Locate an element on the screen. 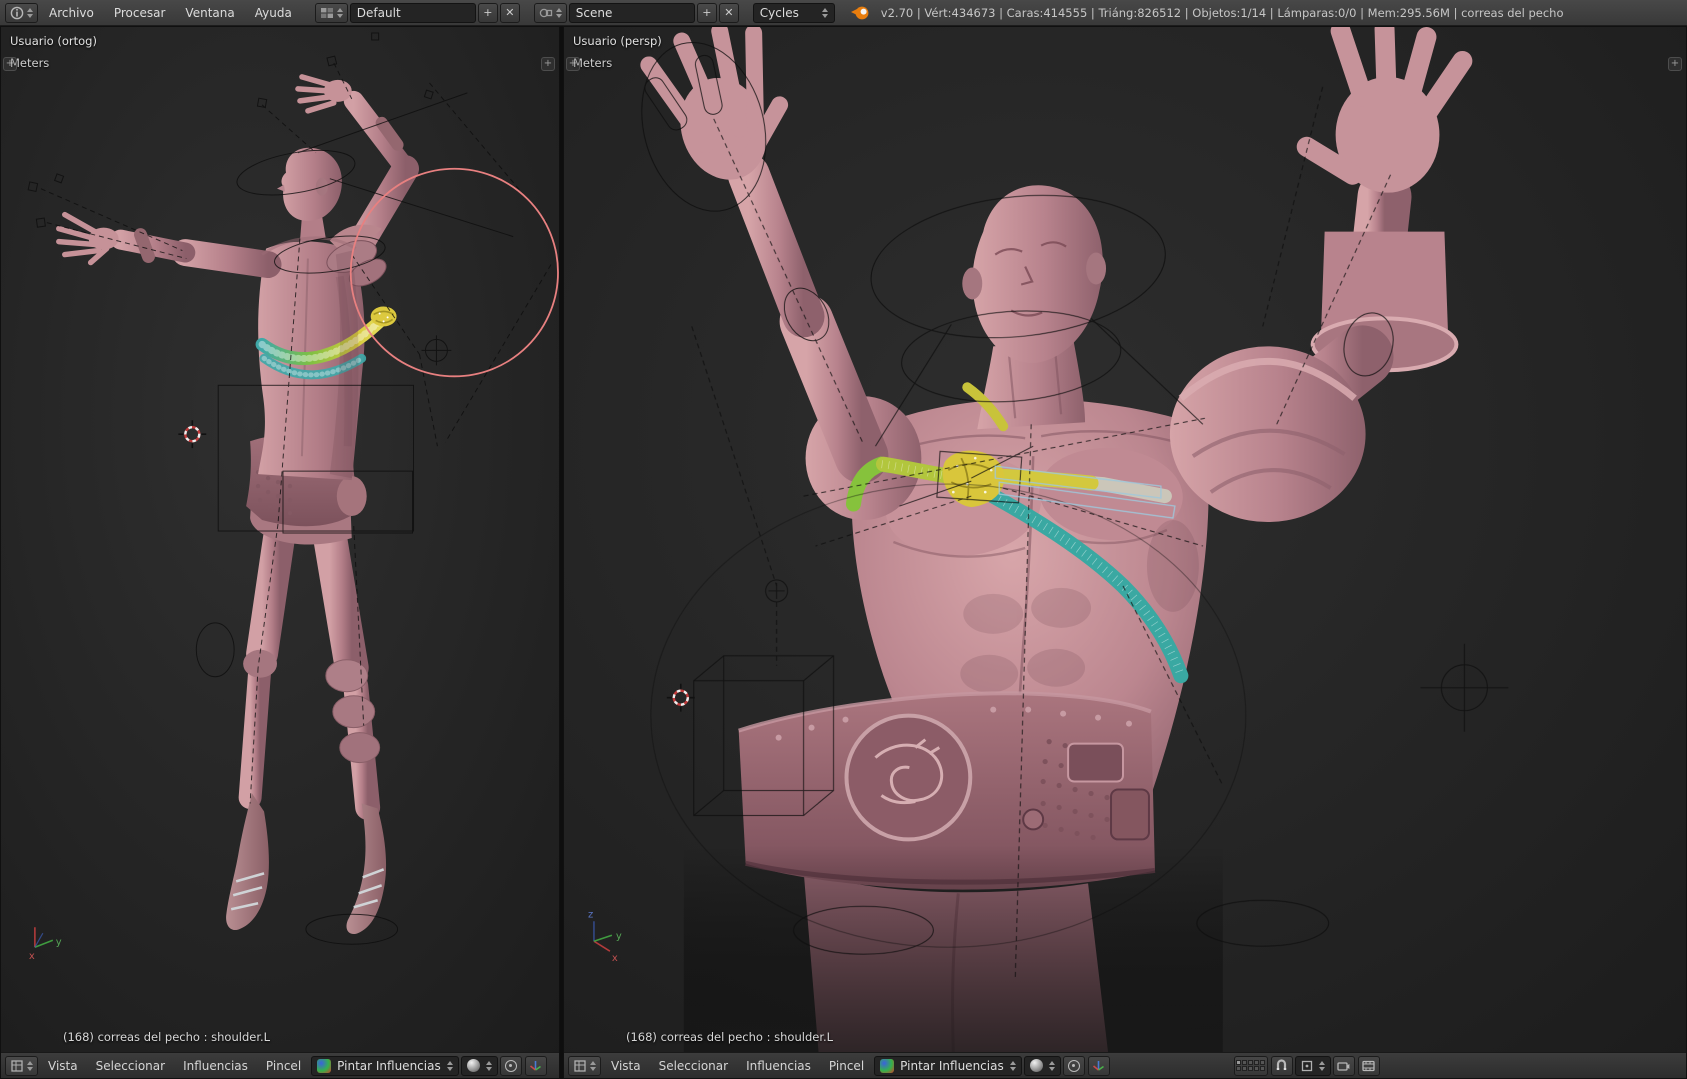 This screenshot has width=1687, height=1079. axis-z-label: z is located at coordinates (590, 914).